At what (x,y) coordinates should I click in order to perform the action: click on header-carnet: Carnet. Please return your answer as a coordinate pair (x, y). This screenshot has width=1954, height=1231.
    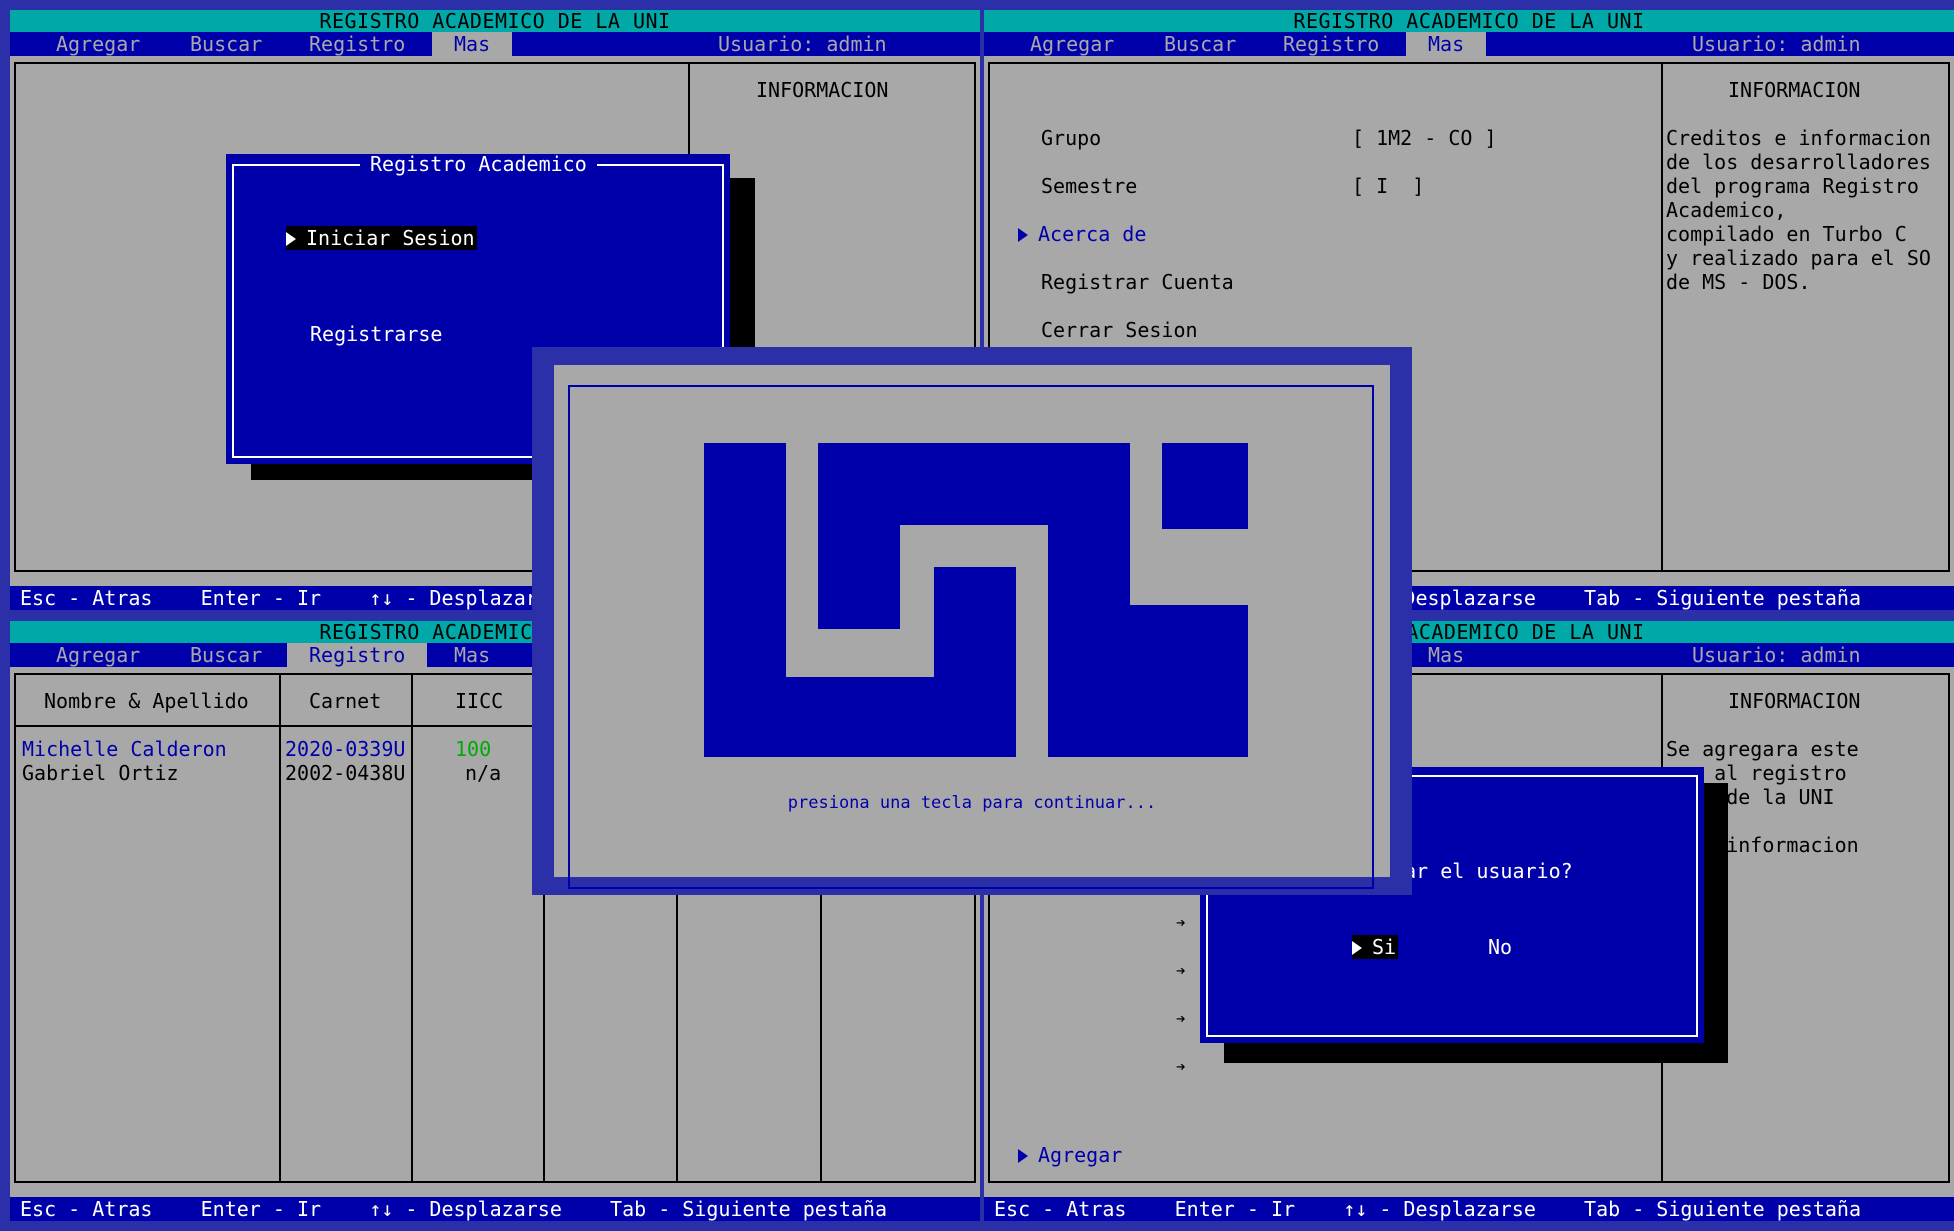
    Looking at the image, I should click on (345, 701).